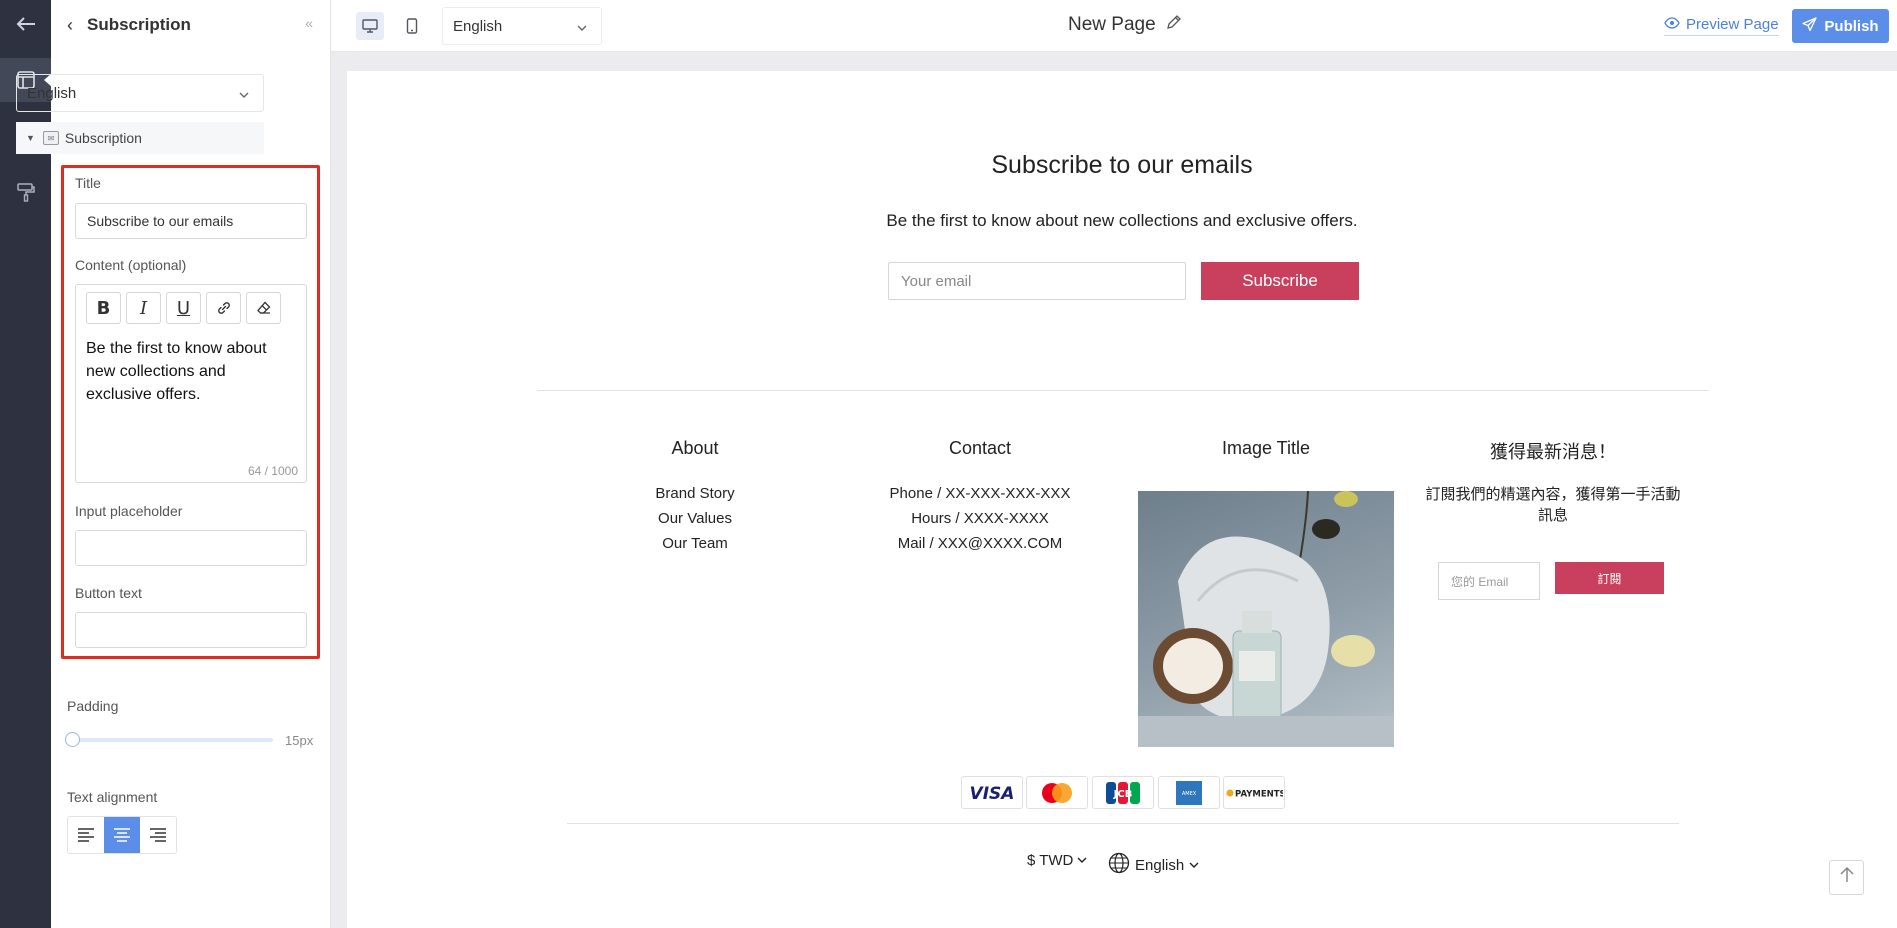 This screenshot has height=928, width=1897. What do you see at coordinates (140, 93) in the screenshot?
I see `panel-language-select: English` at bounding box center [140, 93].